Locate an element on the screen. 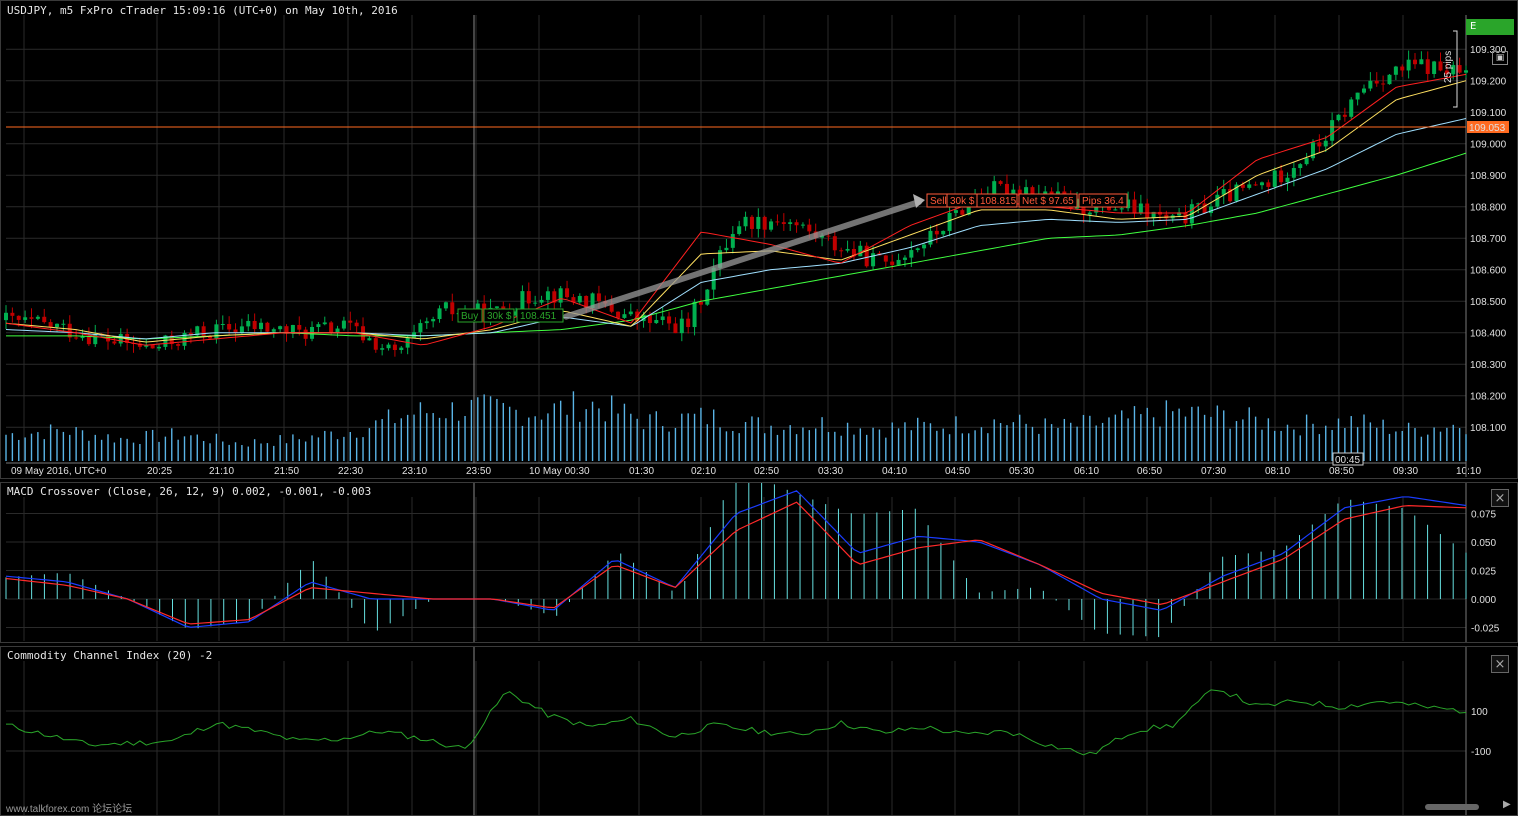 This screenshot has height=816, width=1518. watermark: www.talkforex.com 论坛论坛 is located at coordinates (69, 809).